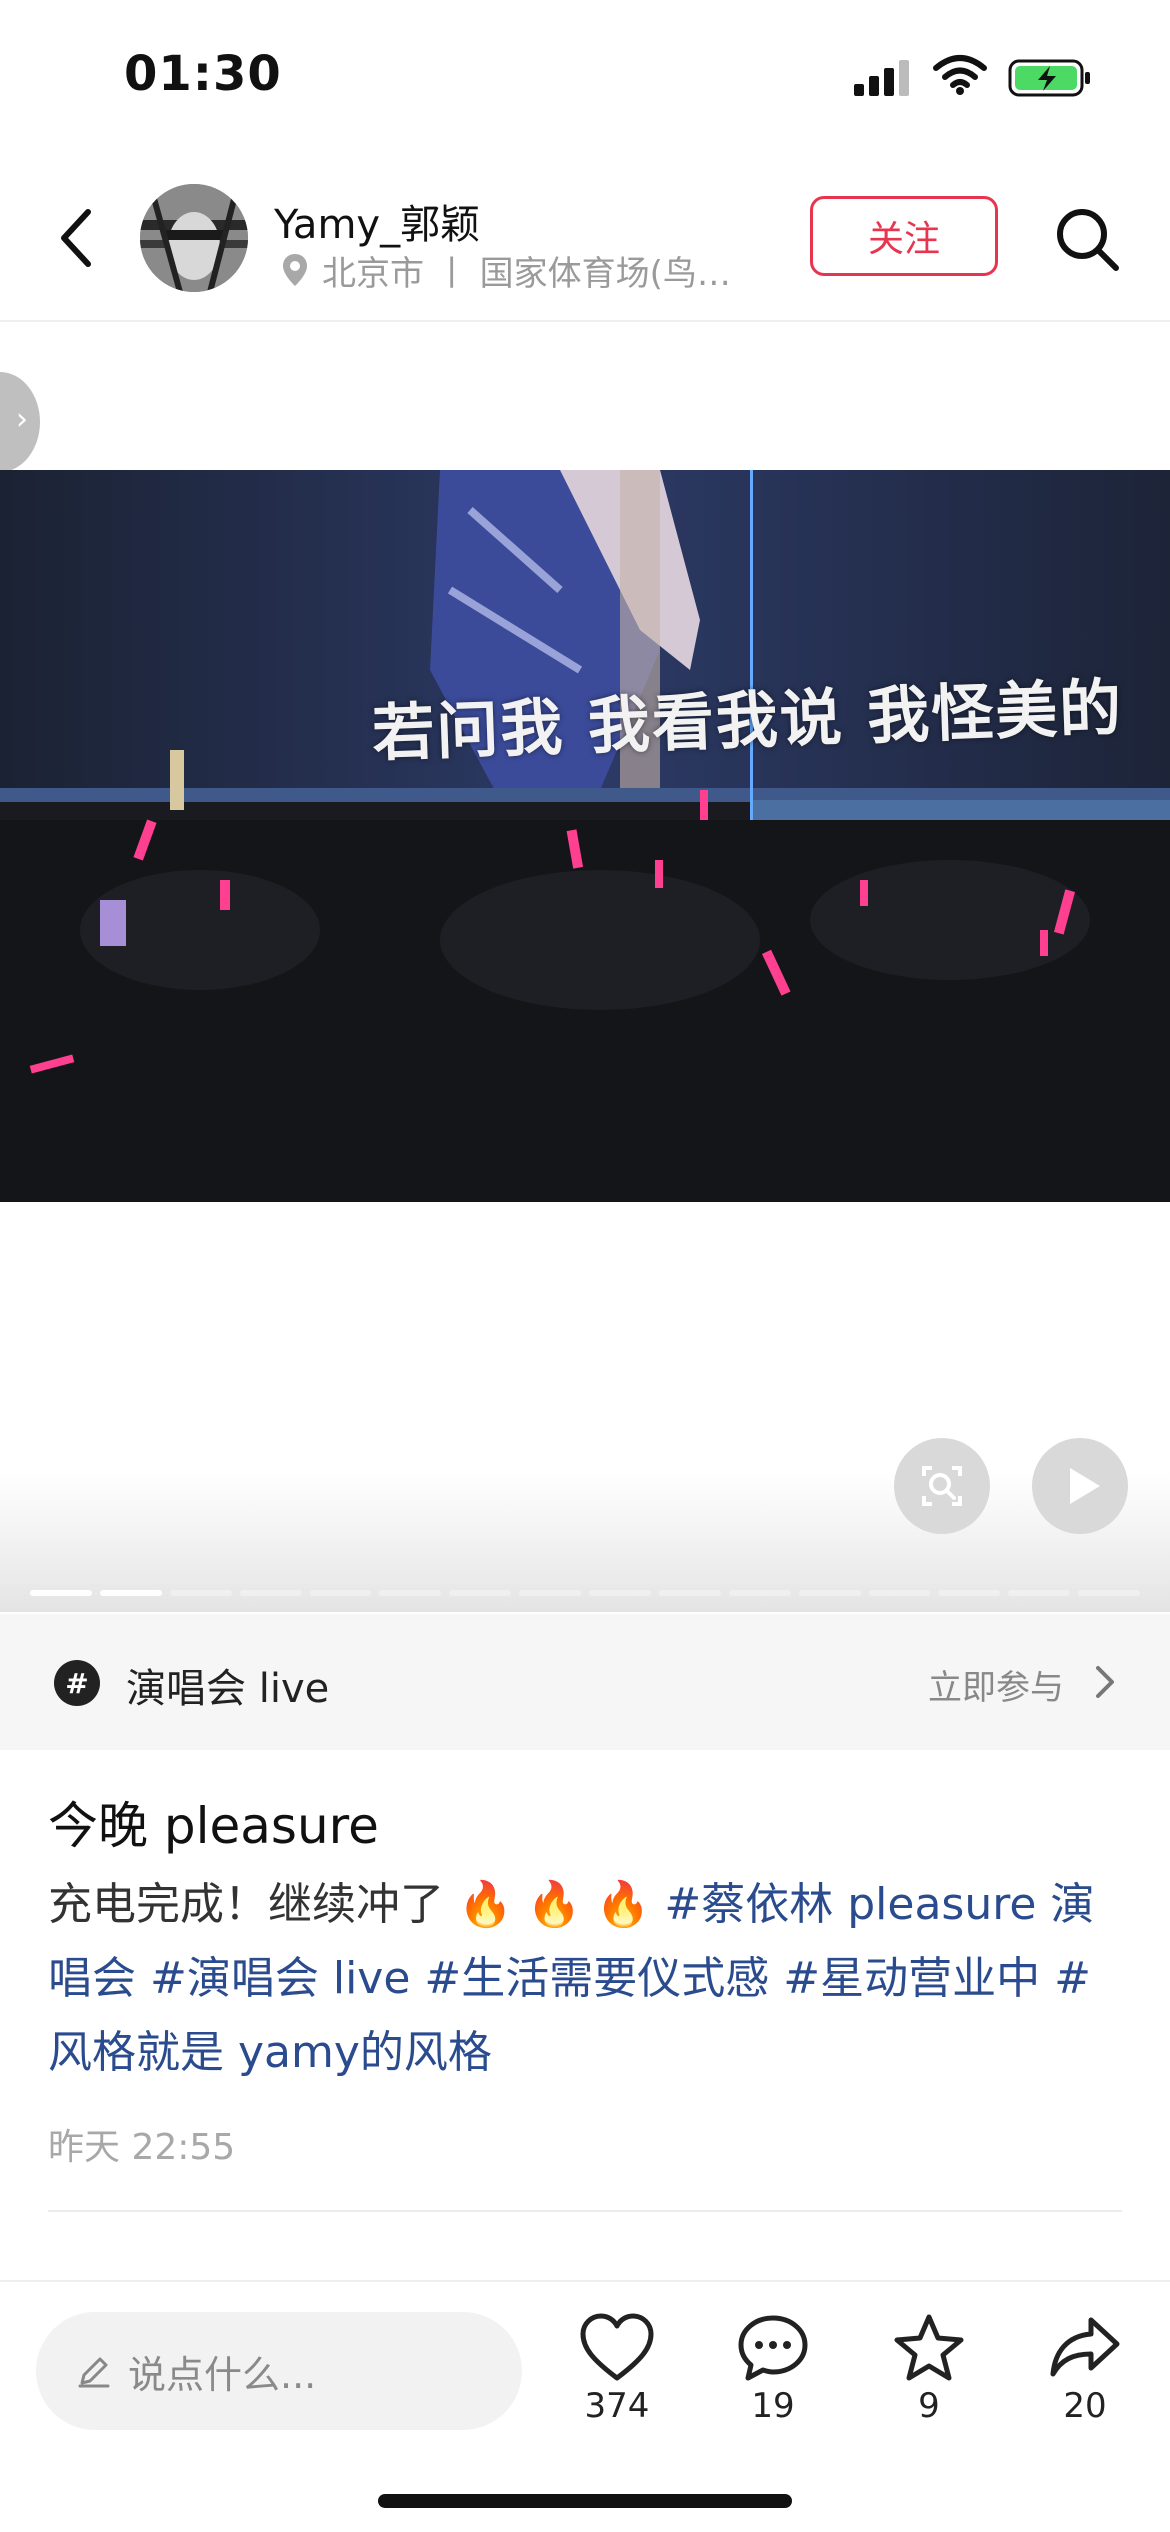 This screenshot has height=2532, width=1170. What do you see at coordinates (585, 1682) in the screenshot?
I see `topic-bar: # 演唱会 live 立即参与` at bounding box center [585, 1682].